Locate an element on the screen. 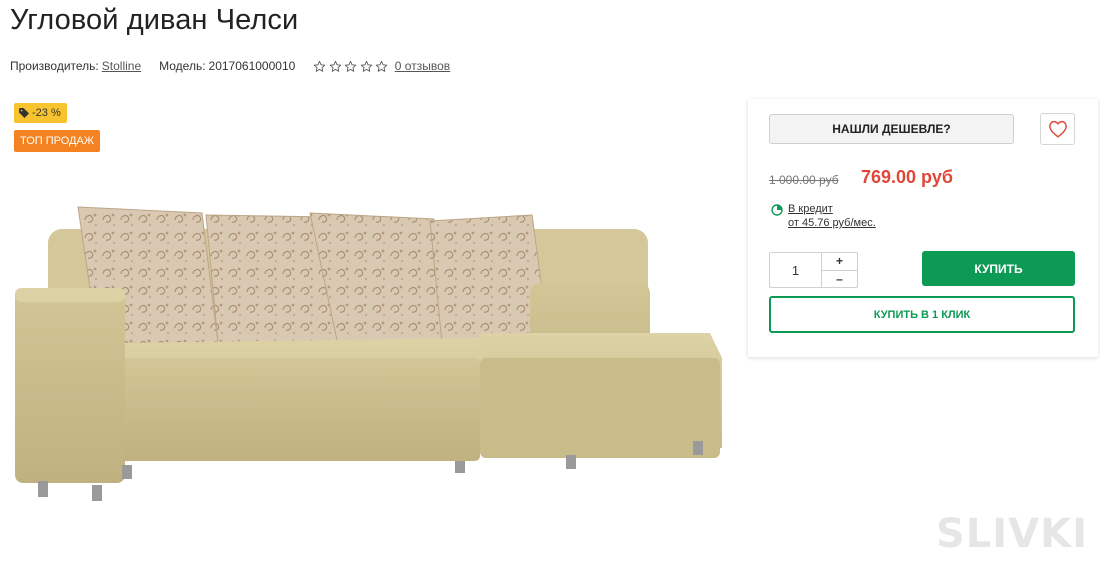 This screenshot has height=563, width=1100. discount-badge: -23 % is located at coordinates (40, 113).